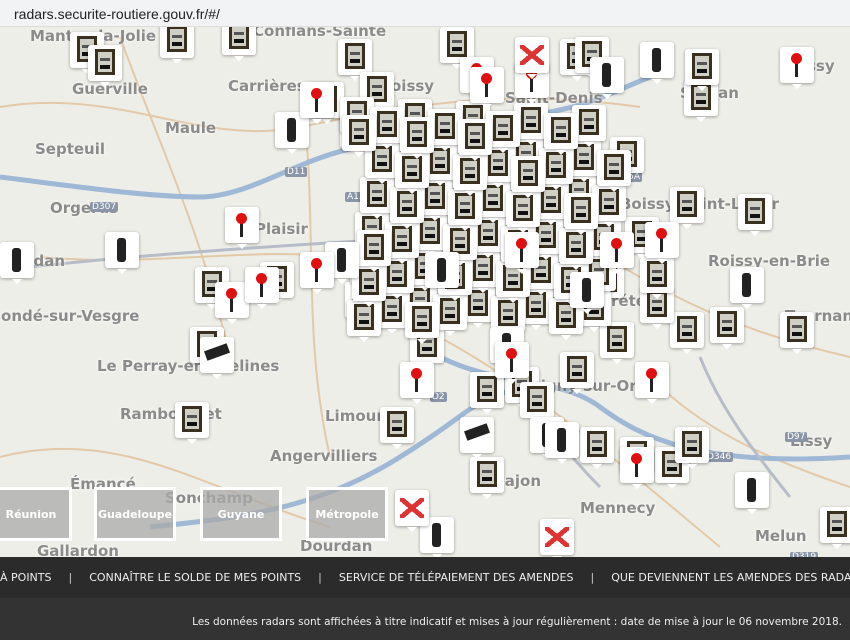  What do you see at coordinates (195, 577) in the screenshot?
I see `nav-link-solde-points: CONNAÎTRE LE SOLDE DE MES POINTS` at bounding box center [195, 577].